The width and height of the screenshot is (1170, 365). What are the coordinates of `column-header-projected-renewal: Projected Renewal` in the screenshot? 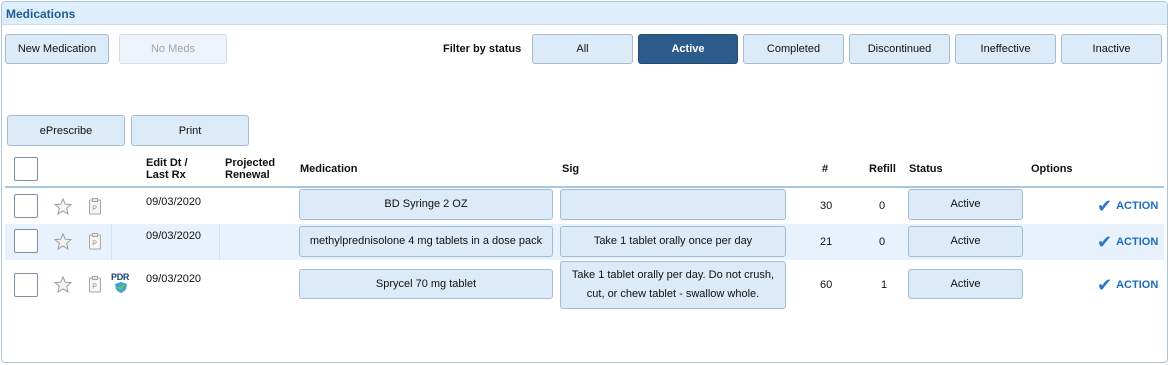 It's located at (250, 169).